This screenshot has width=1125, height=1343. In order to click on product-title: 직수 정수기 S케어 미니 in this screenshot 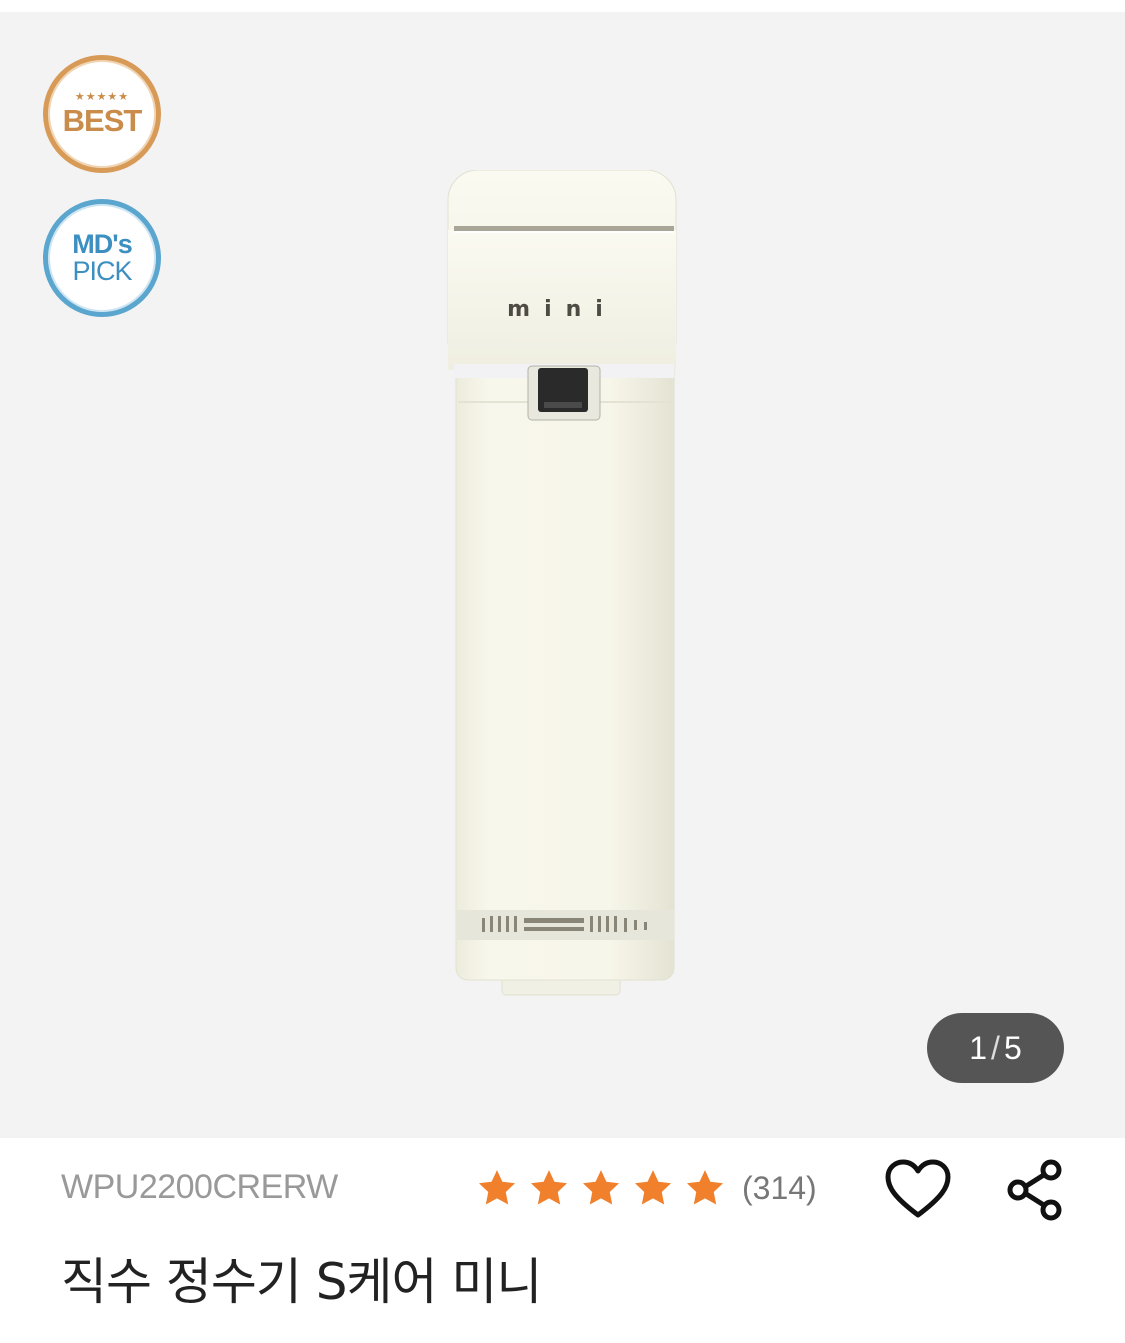, I will do `click(301, 1282)`.